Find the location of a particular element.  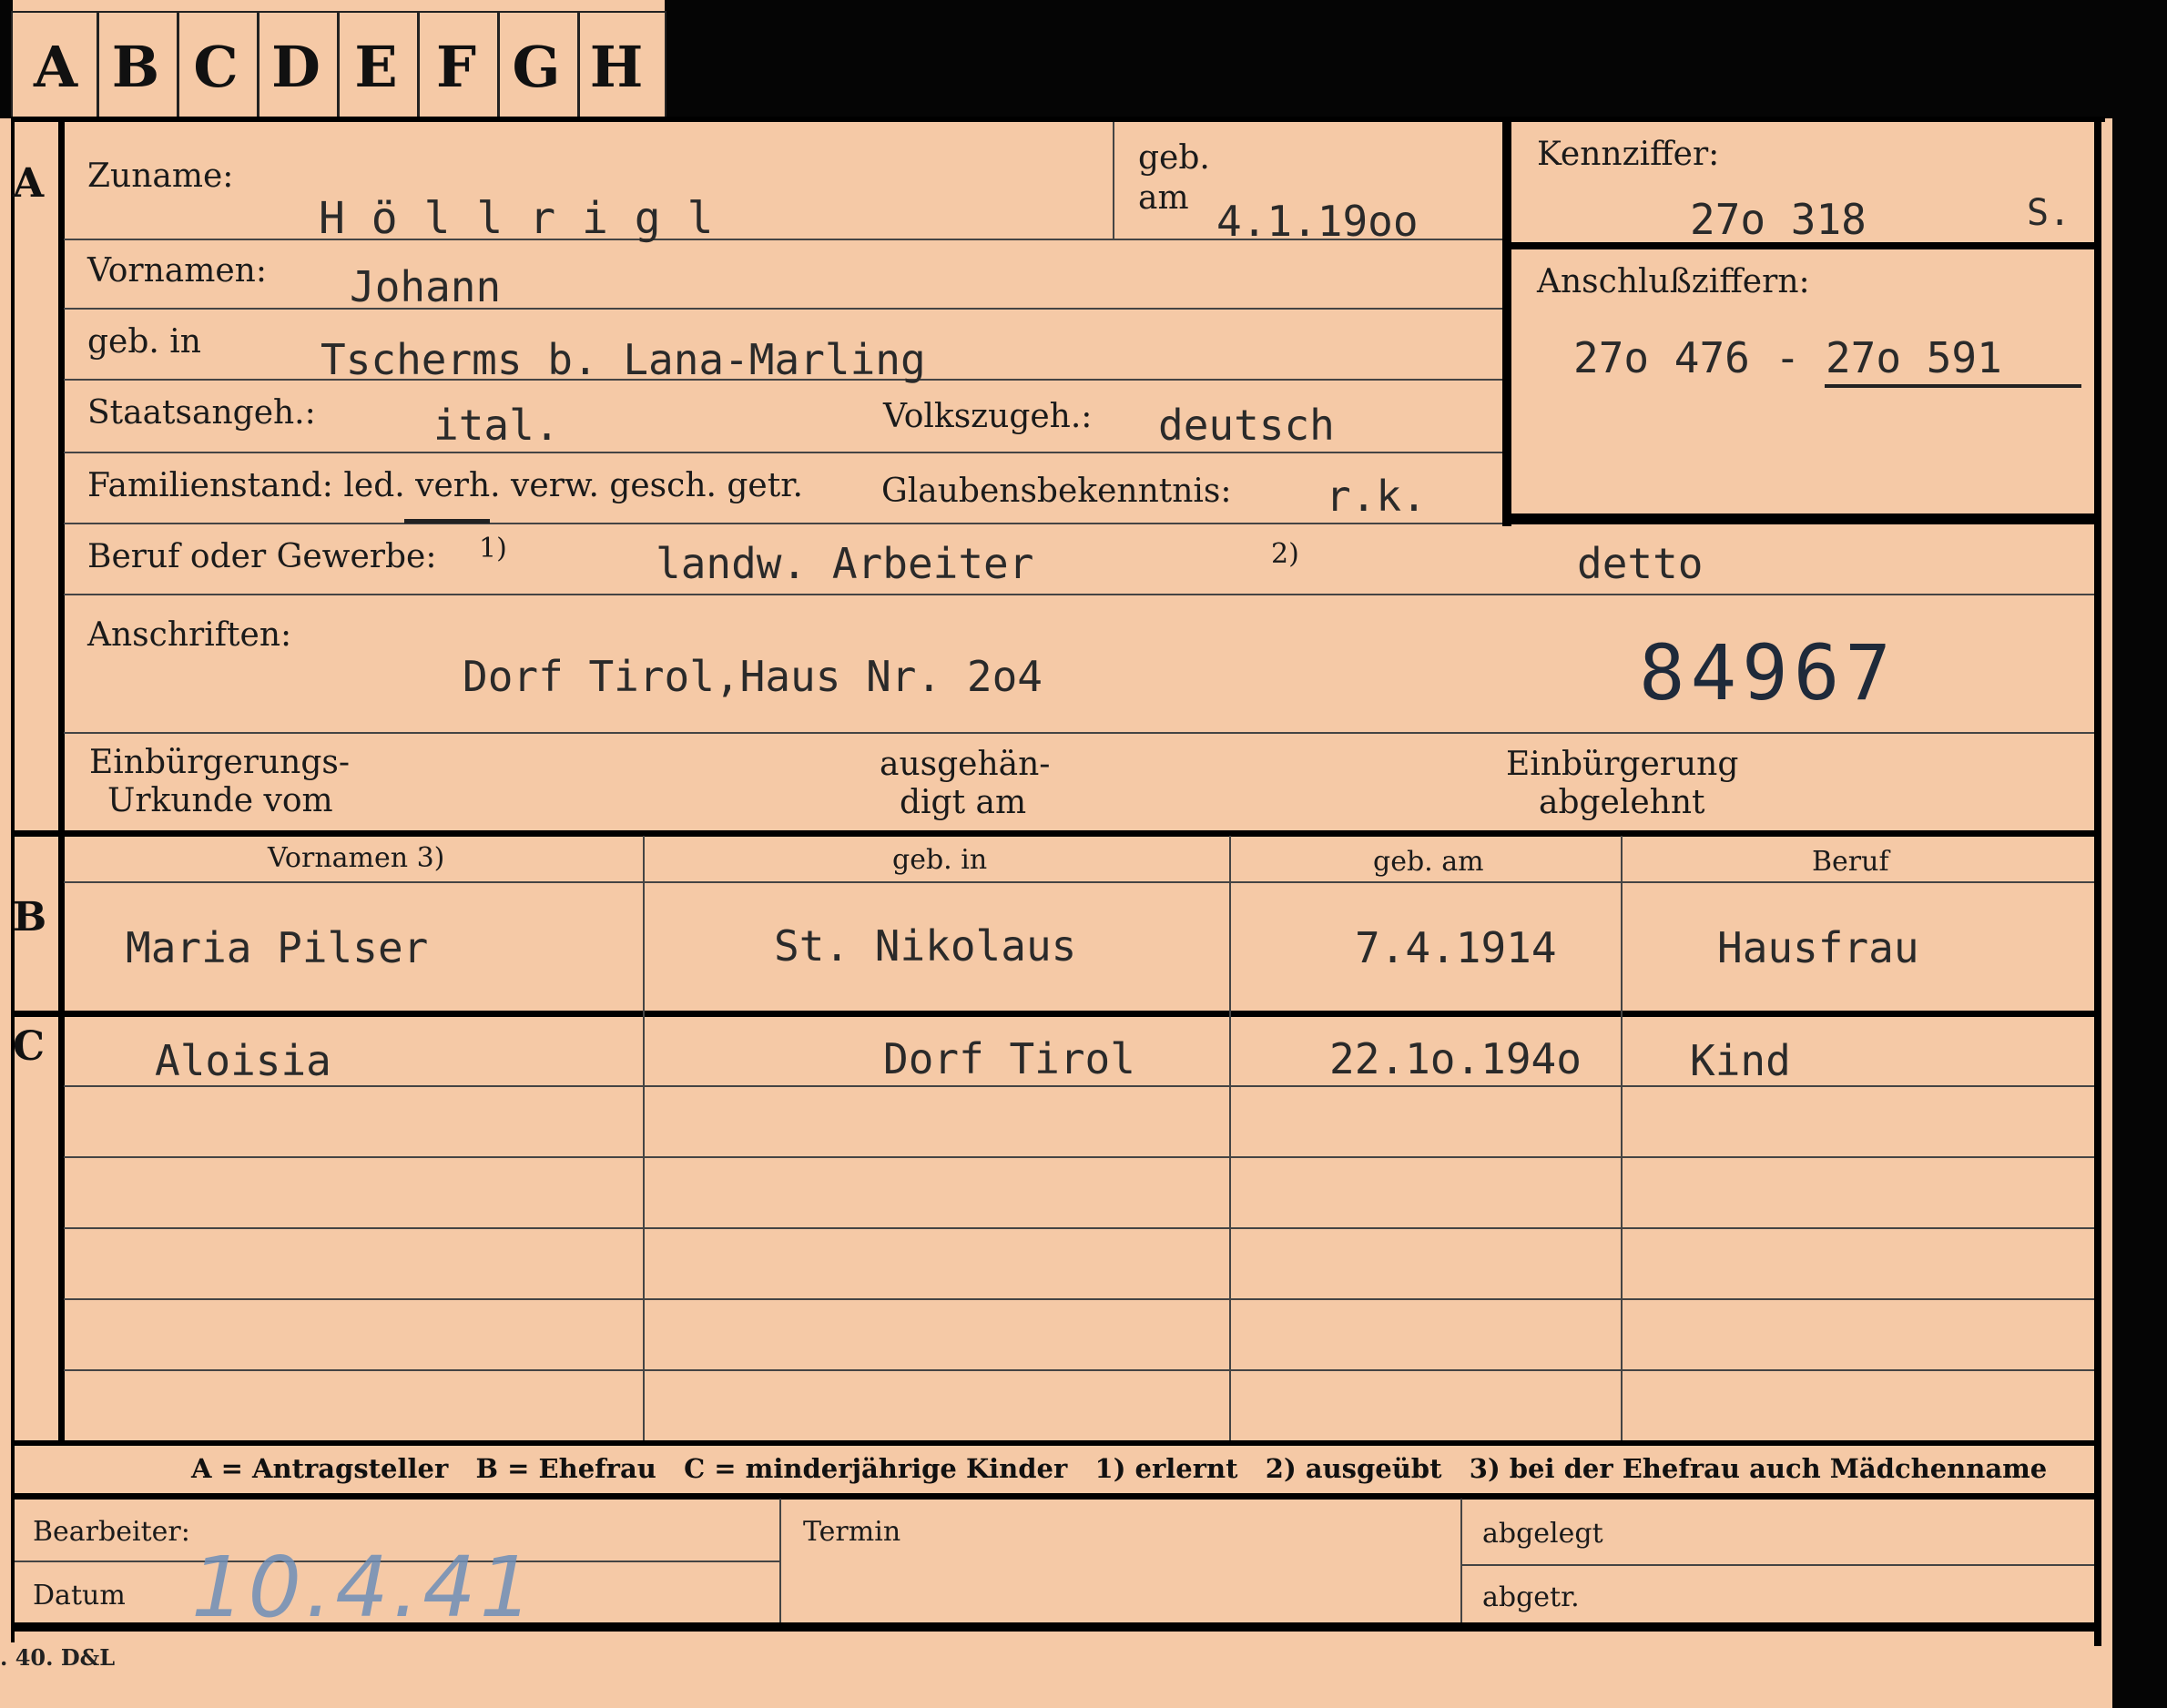

tab-g: G is located at coordinates (536, 67).